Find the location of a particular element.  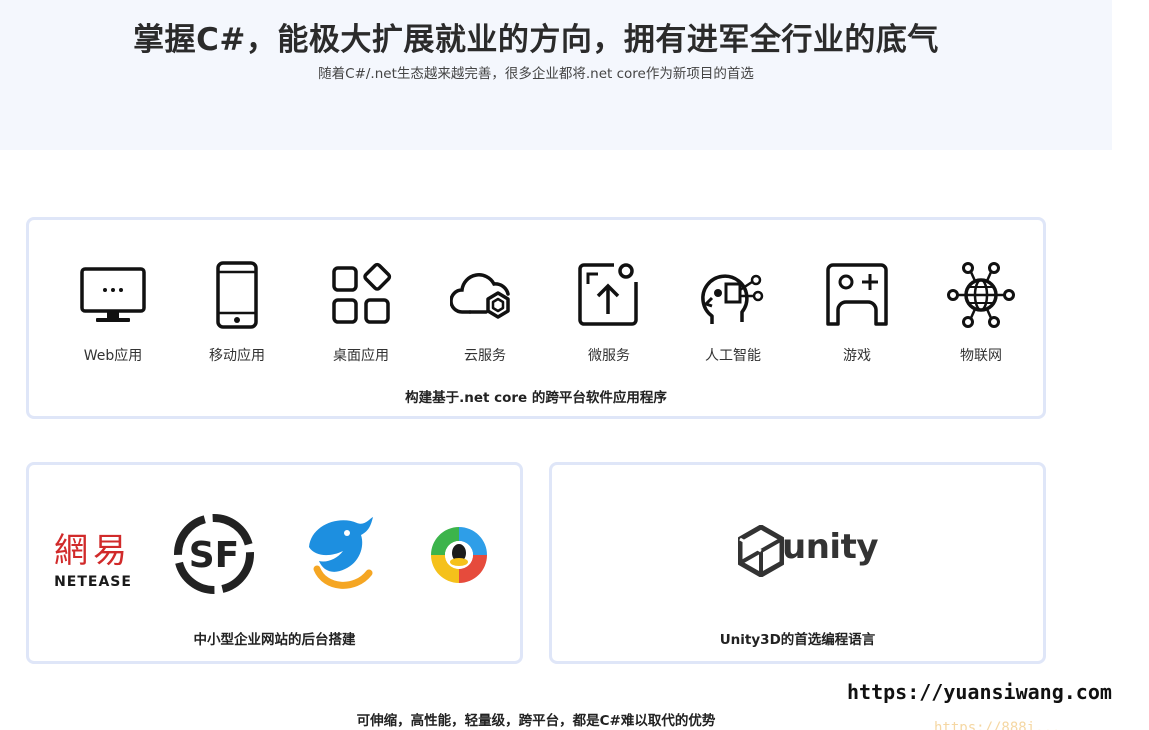

cloud-icon is located at coordinates (480, 296).